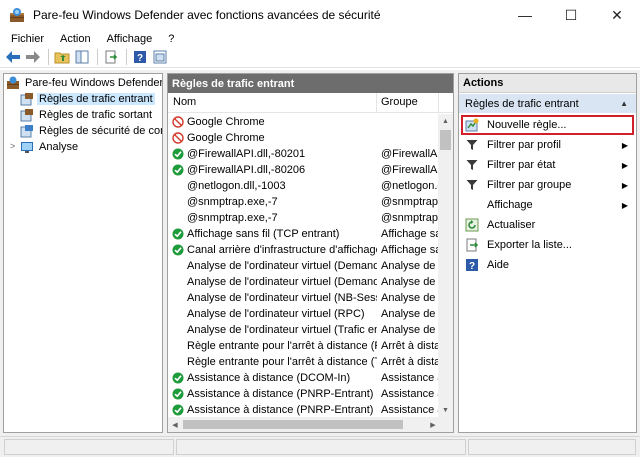 This screenshot has width=640, height=457. I want to click on back-arrow-icon, so click(13, 57).